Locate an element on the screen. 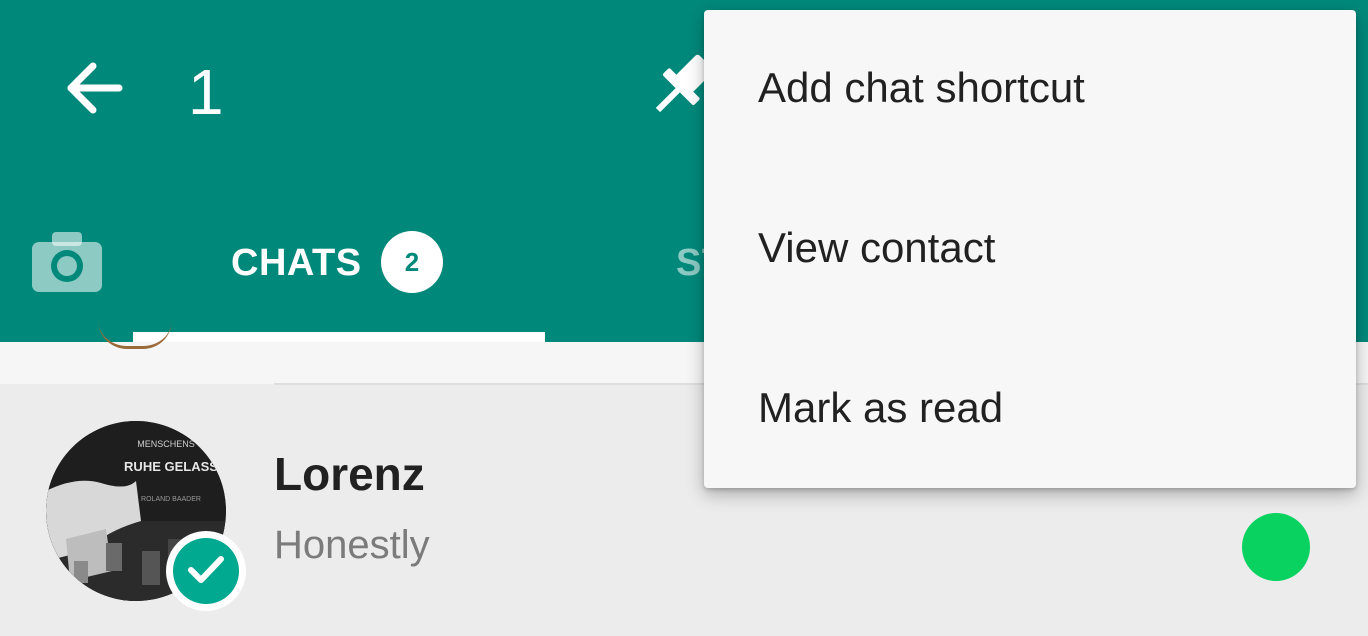  selected-check is located at coordinates (206, 571).